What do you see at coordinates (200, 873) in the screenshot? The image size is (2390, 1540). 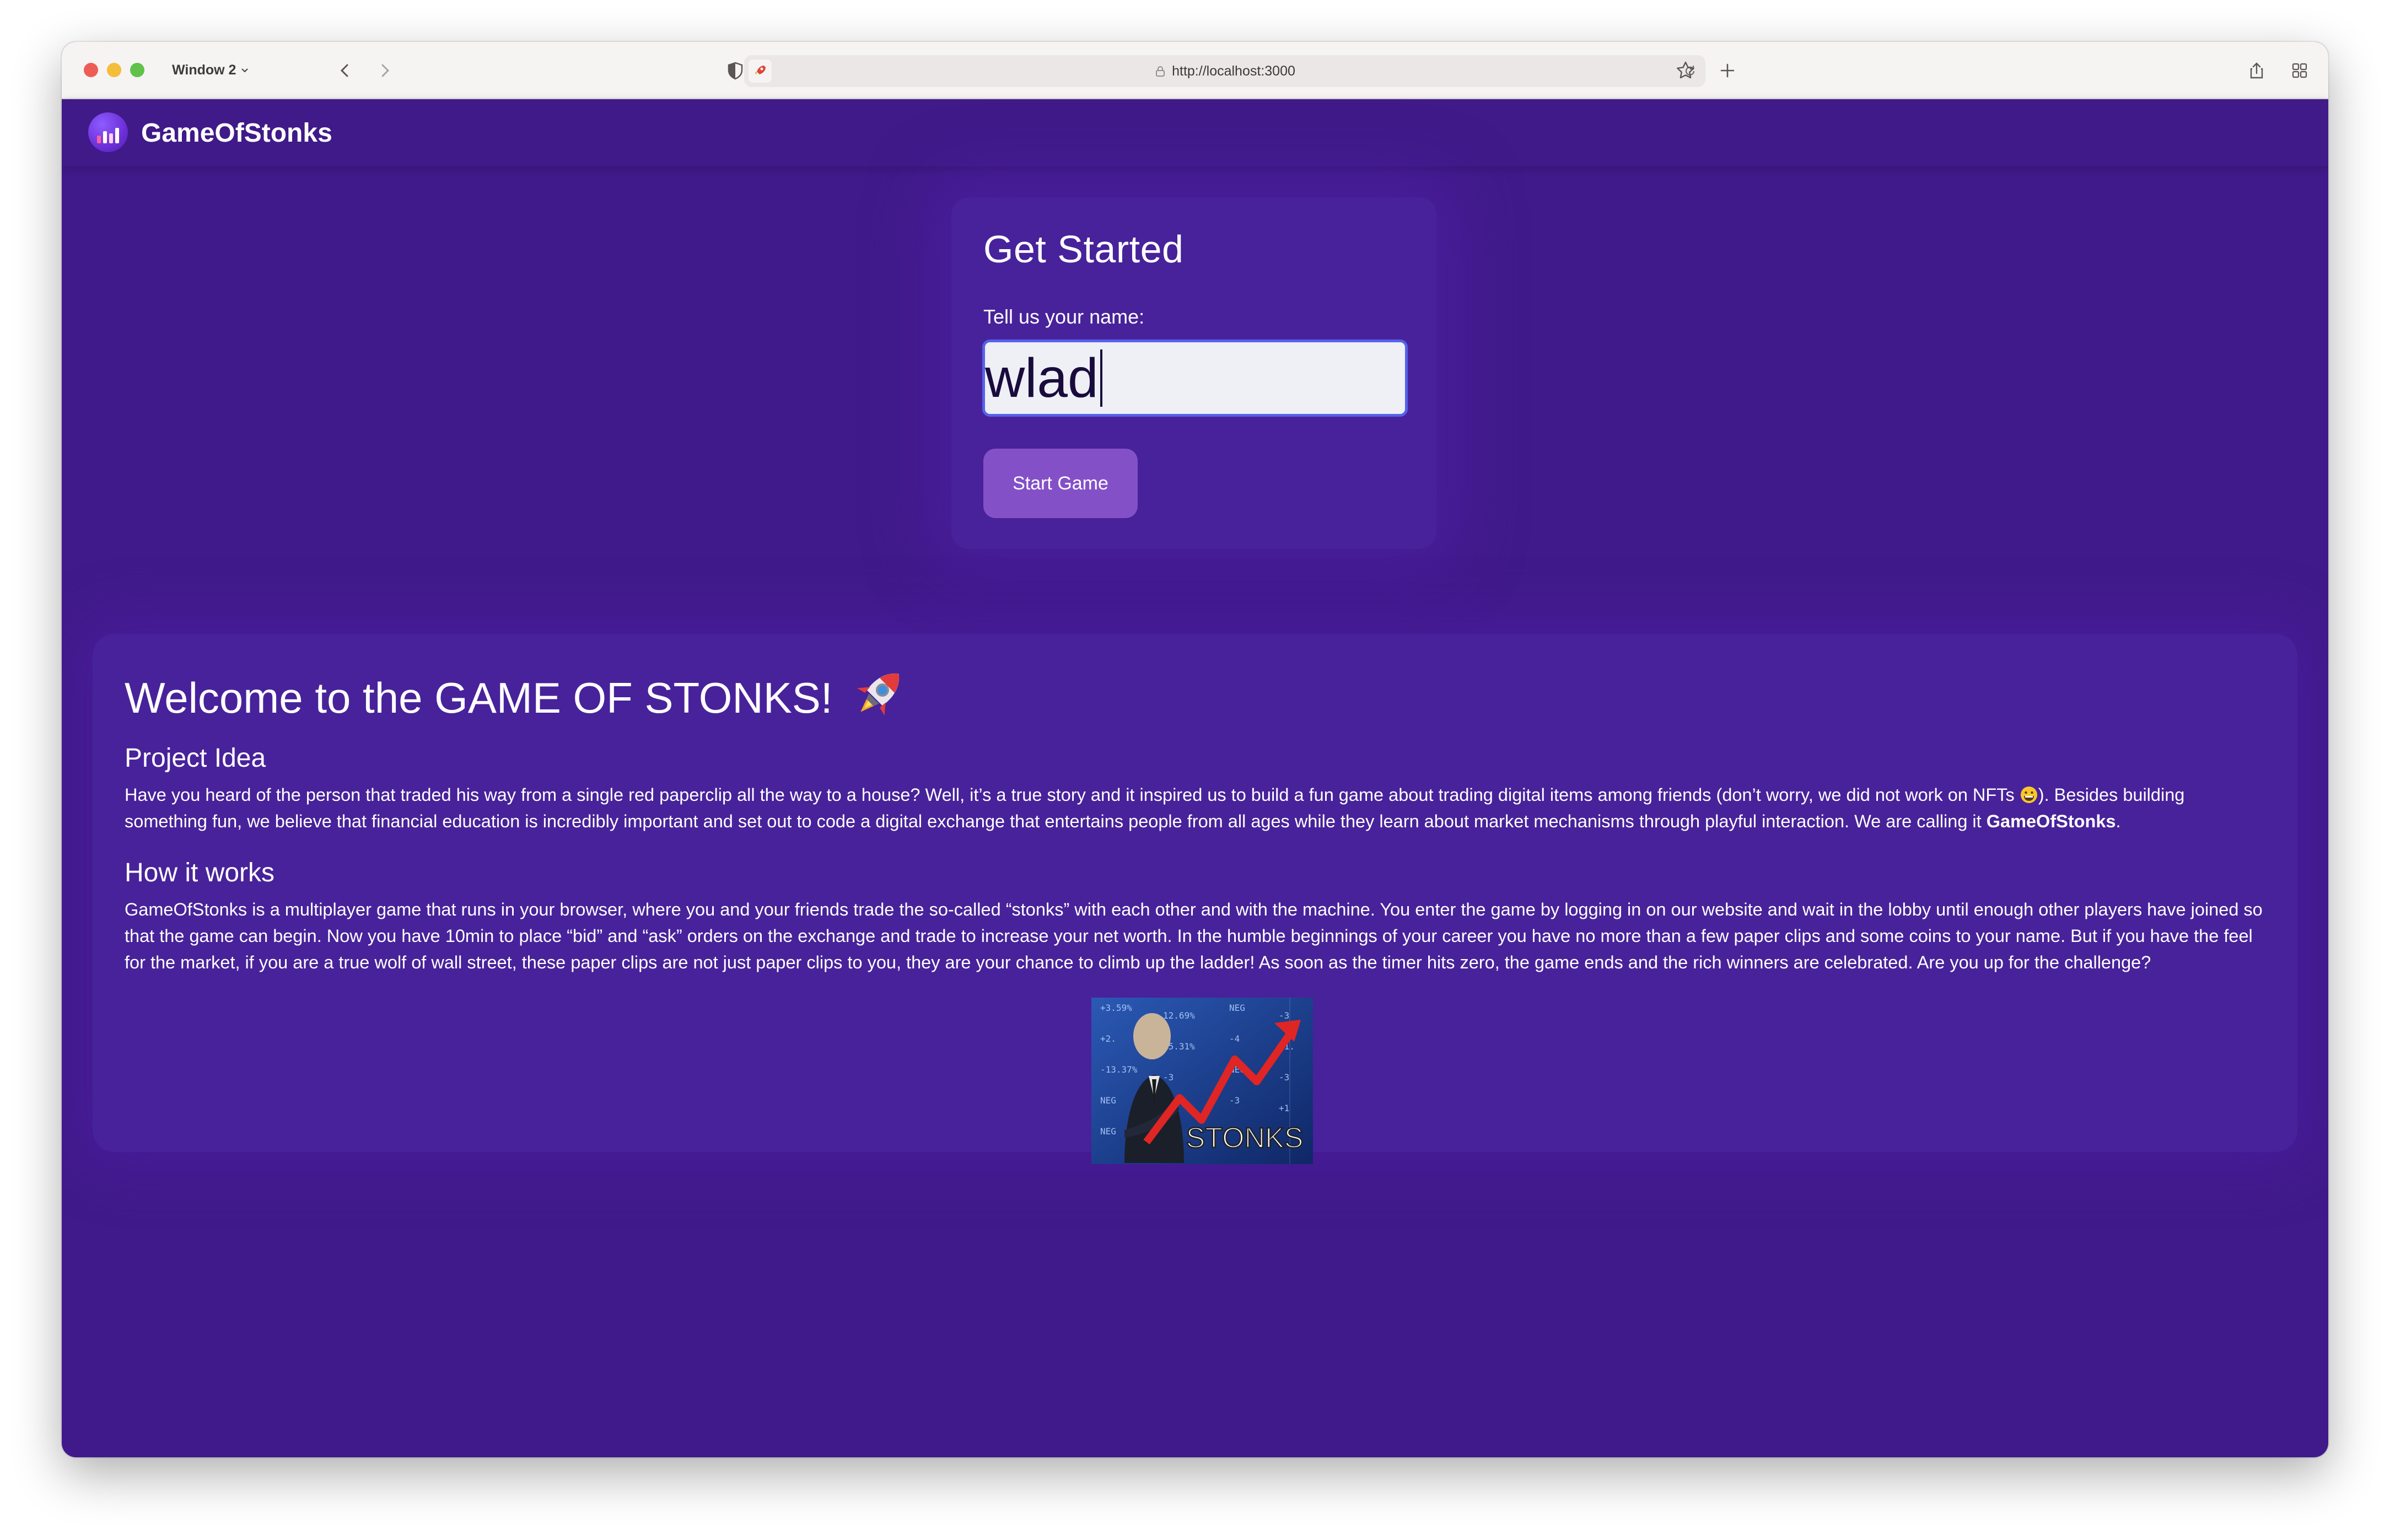 I see `how-it-works-heading: How it works` at bounding box center [200, 873].